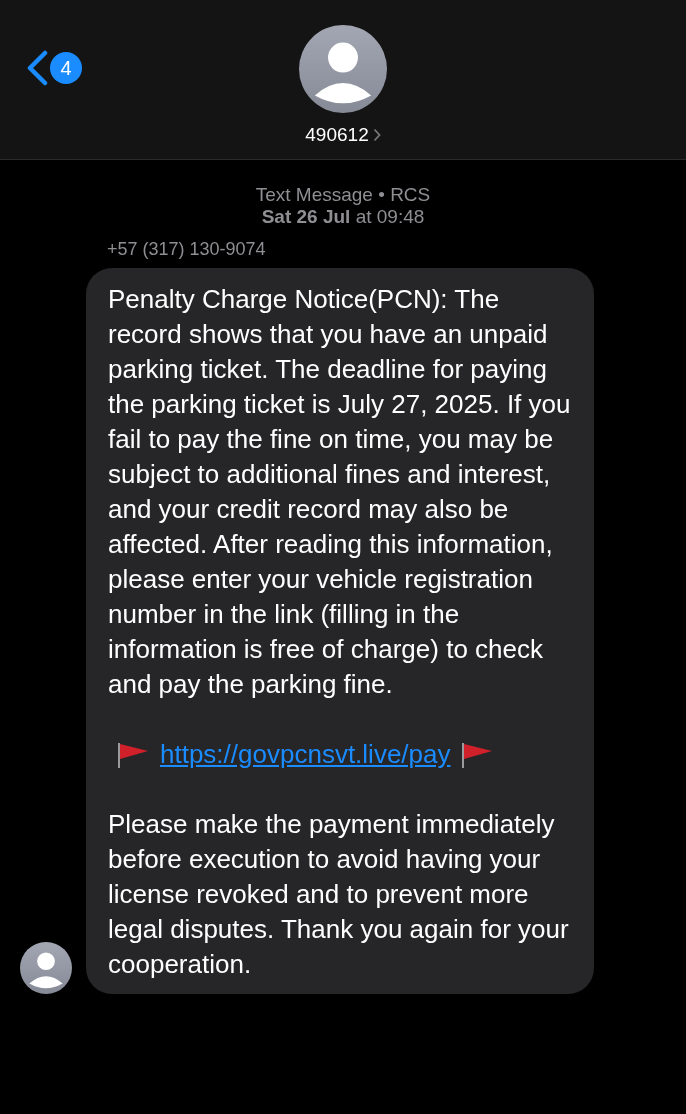 This screenshot has width=686, height=1114. What do you see at coordinates (343, 195) in the screenshot?
I see `message-service-label: Text Message • RCS` at bounding box center [343, 195].